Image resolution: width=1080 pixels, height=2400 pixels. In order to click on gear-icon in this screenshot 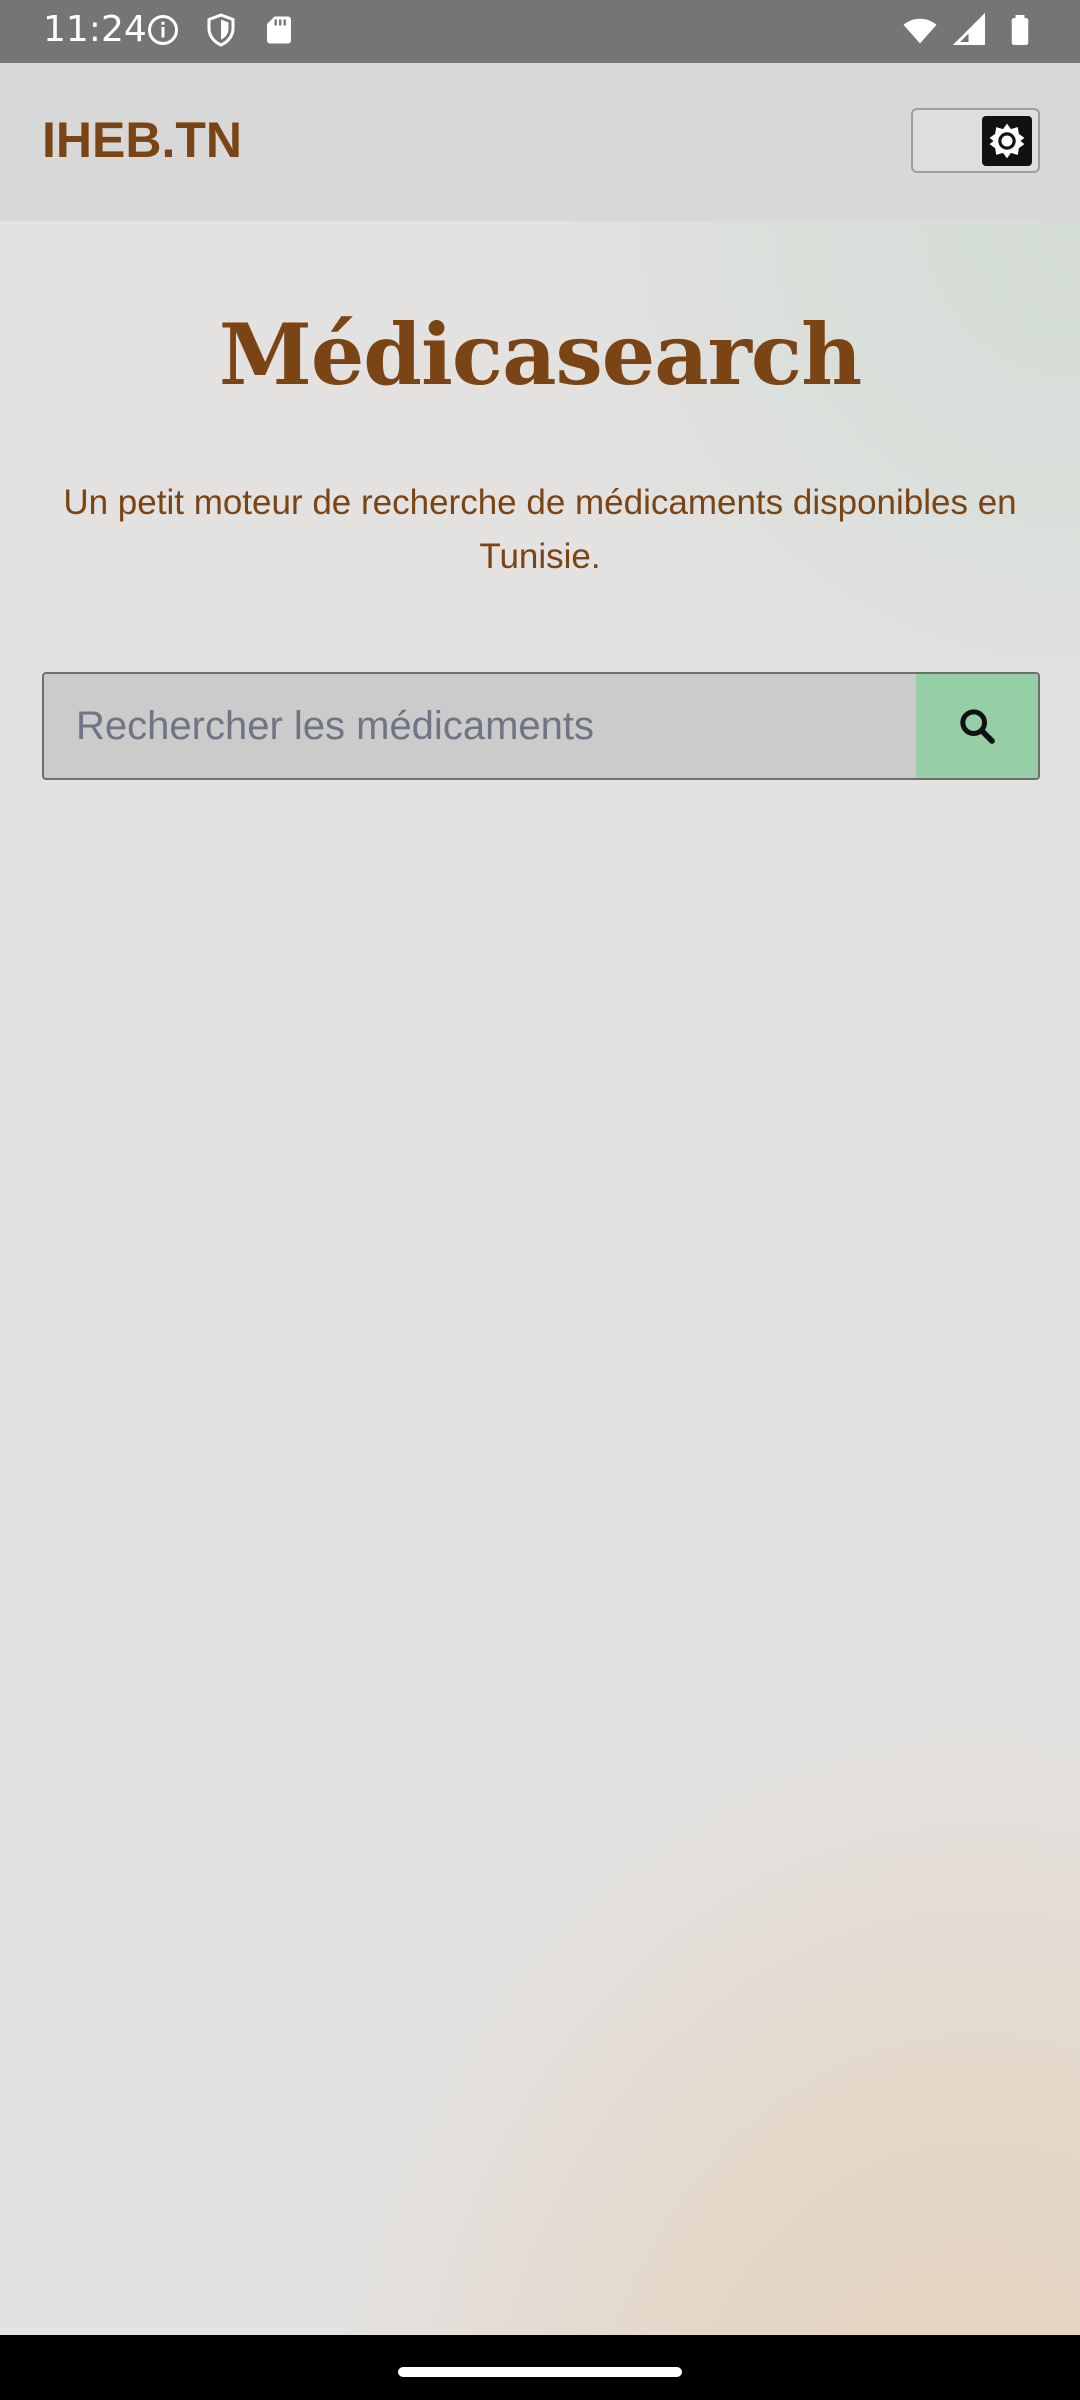, I will do `click(1007, 141)`.